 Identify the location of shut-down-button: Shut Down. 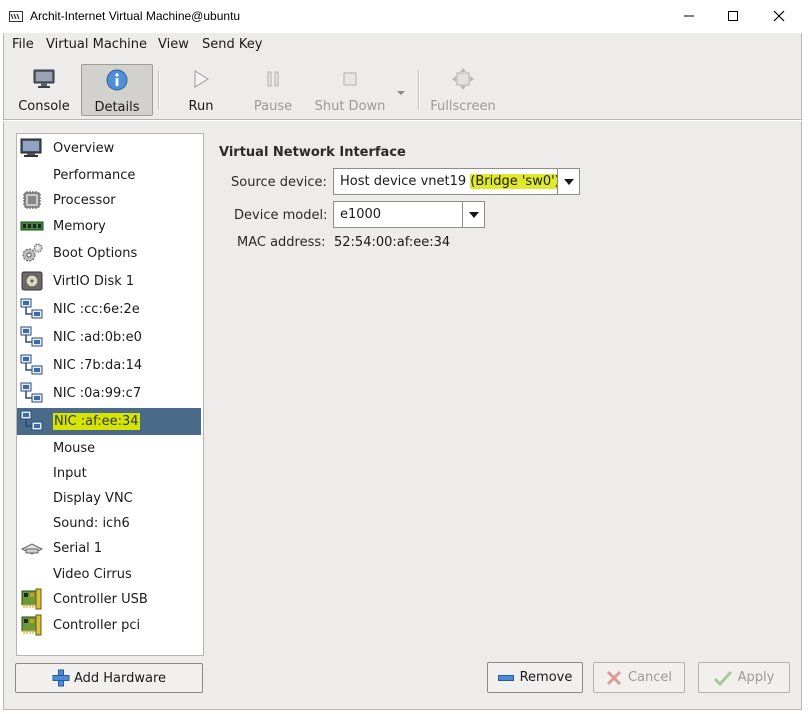
(350, 90).